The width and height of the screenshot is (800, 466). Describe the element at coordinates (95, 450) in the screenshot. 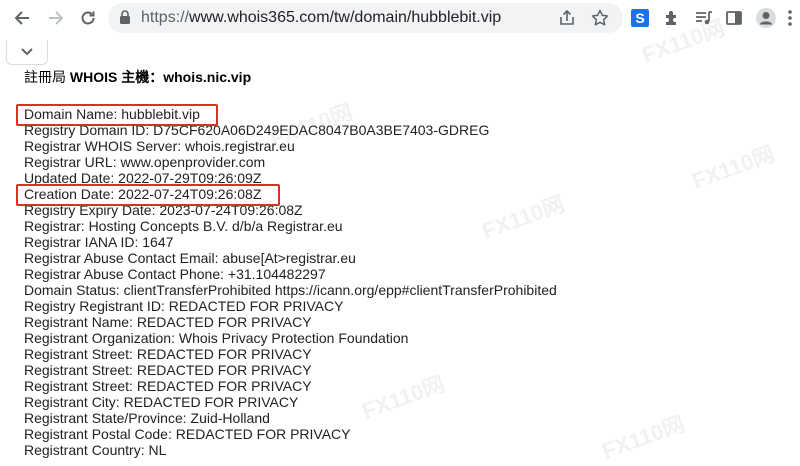

I see `whois-line: Registrant Country: NL` at that location.